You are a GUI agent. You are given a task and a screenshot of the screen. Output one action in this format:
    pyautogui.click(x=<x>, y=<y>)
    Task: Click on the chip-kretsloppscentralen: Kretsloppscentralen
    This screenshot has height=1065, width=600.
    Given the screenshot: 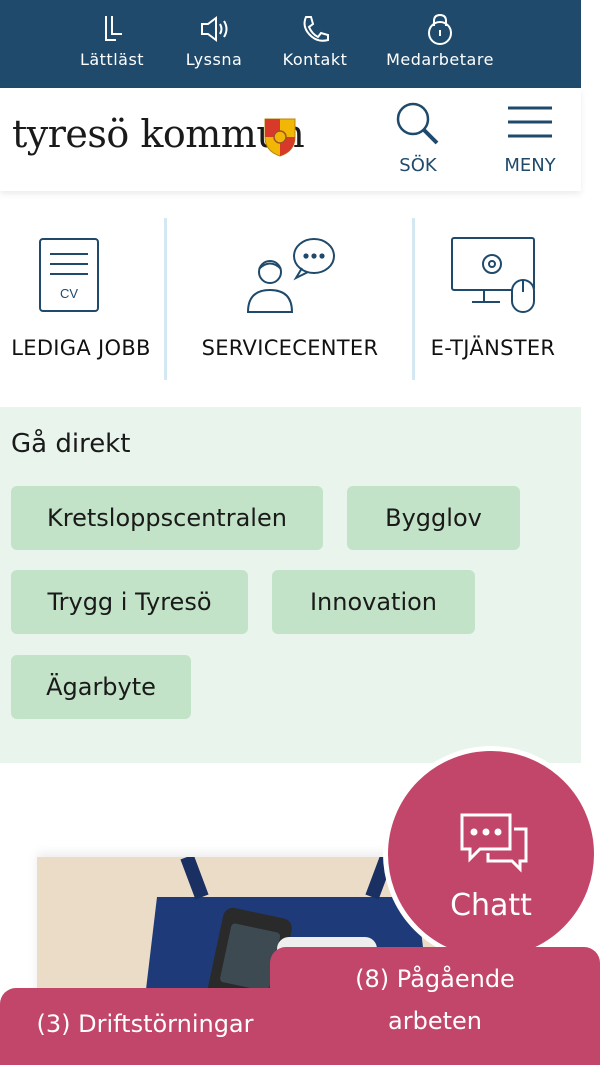 What is the action you would take?
    pyautogui.click(x=167, y=518)
    